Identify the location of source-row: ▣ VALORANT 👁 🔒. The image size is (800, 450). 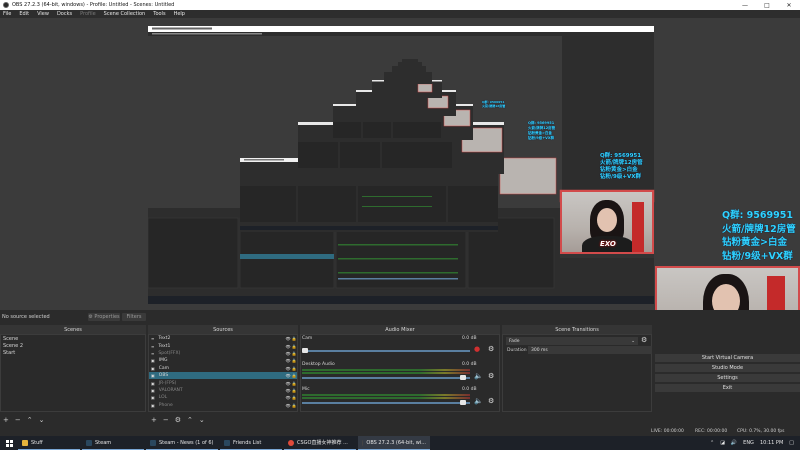
(223, 390).